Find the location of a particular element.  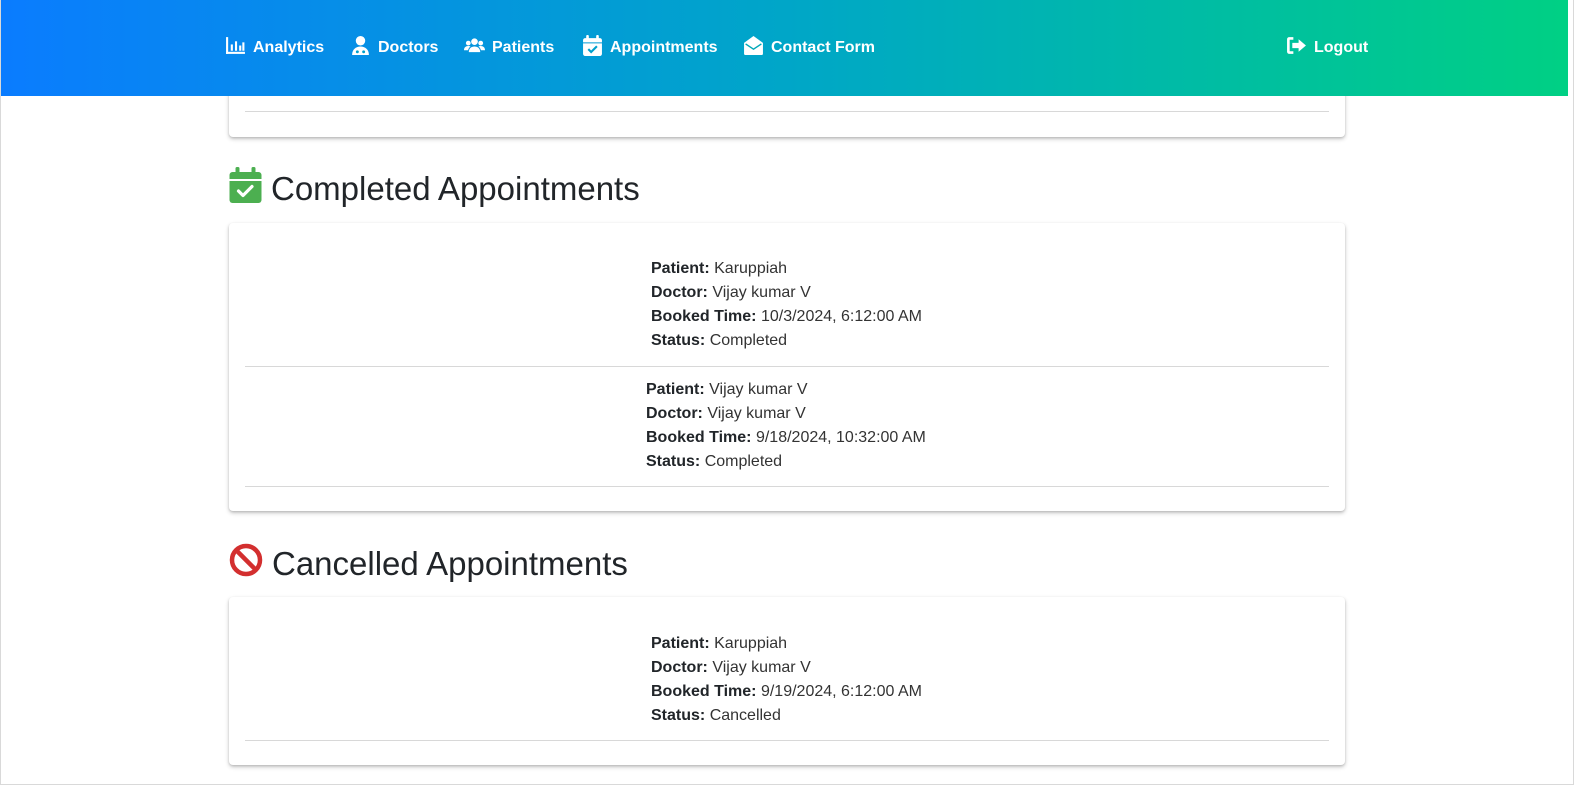

cancelled-section-heading: Cancelled Appointments is located at coordinates (450, 563).